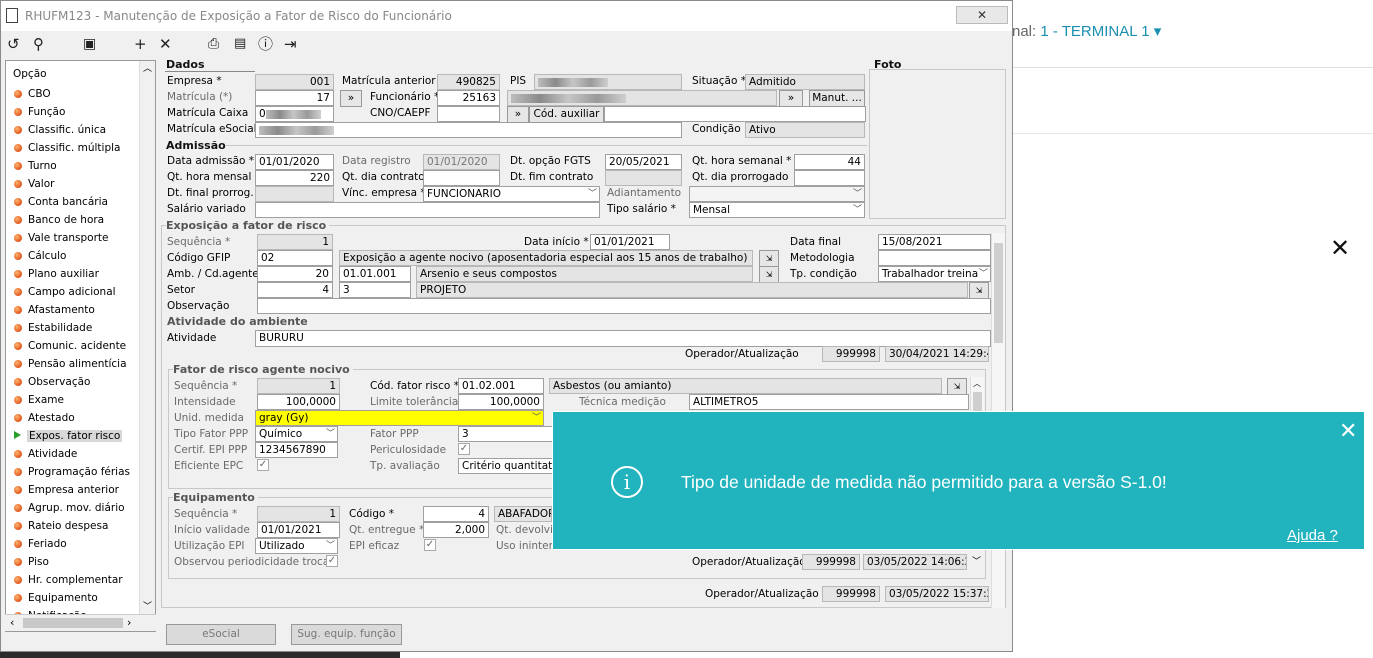 The image size is (1373, 658). I want to click on option-item: Equipamento, so click(56, 600).